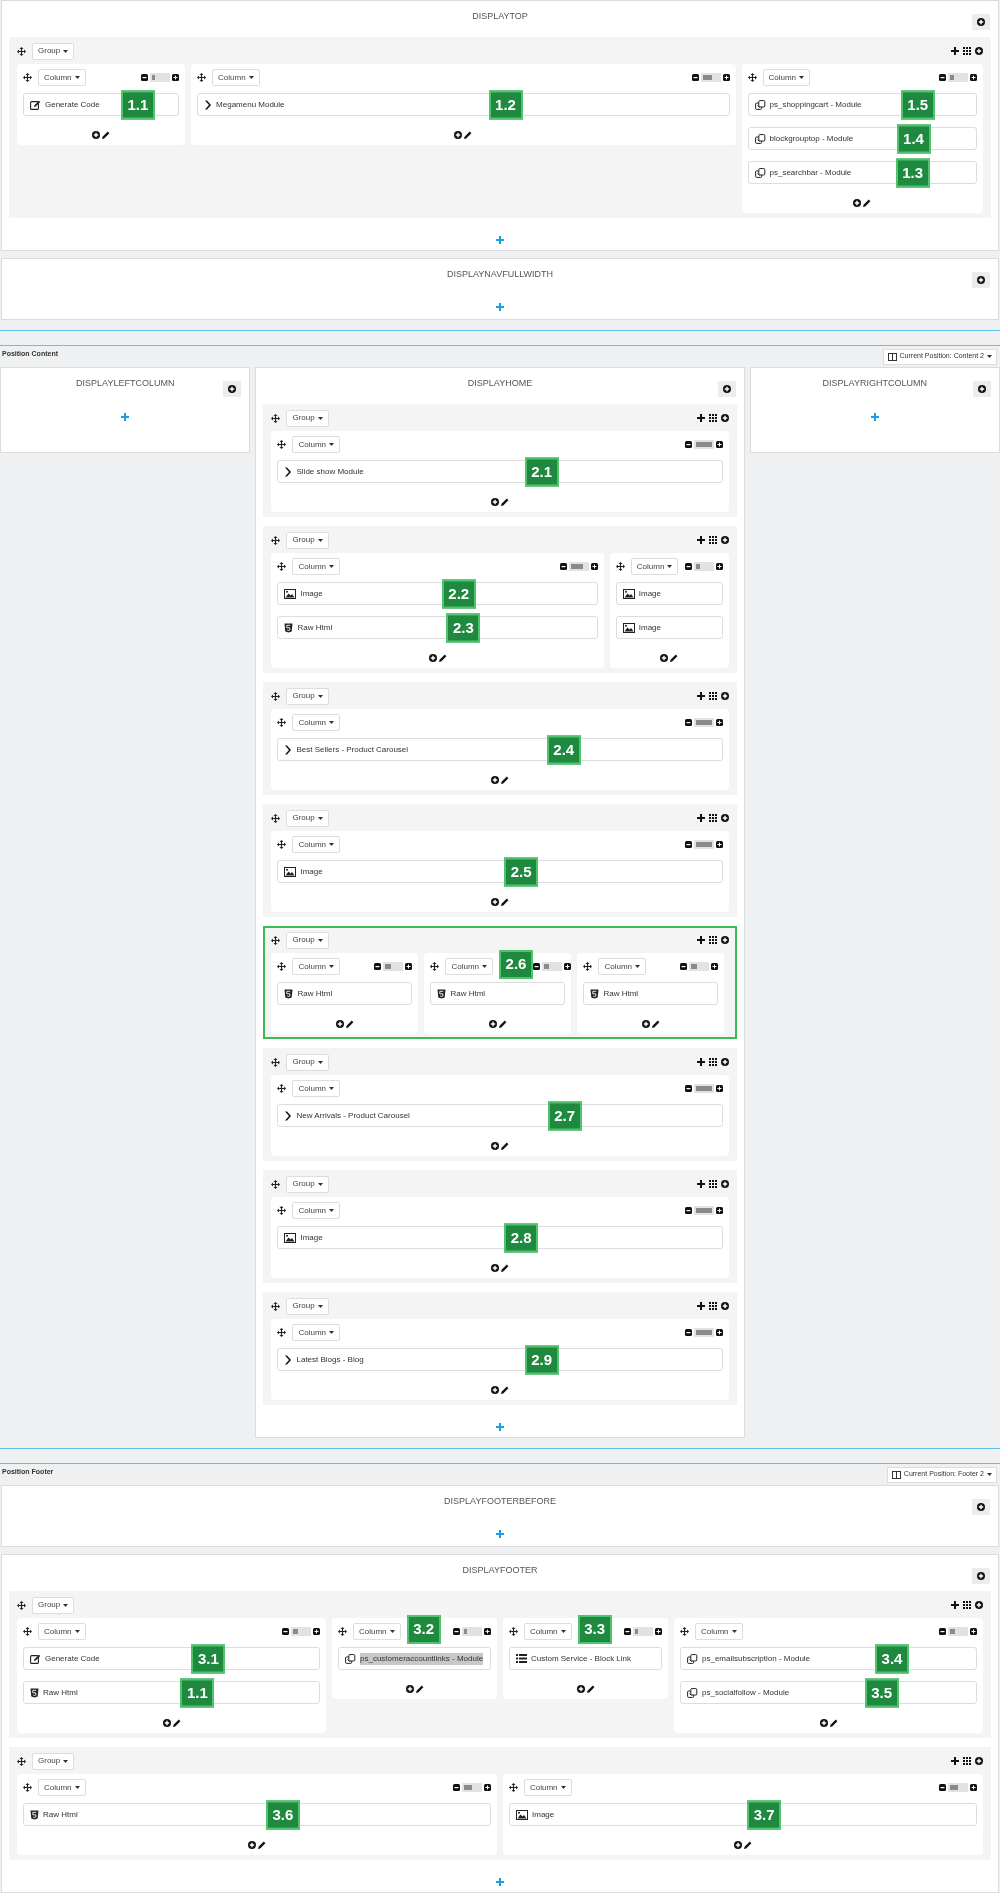  I want to click on module-item: Raw Html 2.3, so click(437, 627).